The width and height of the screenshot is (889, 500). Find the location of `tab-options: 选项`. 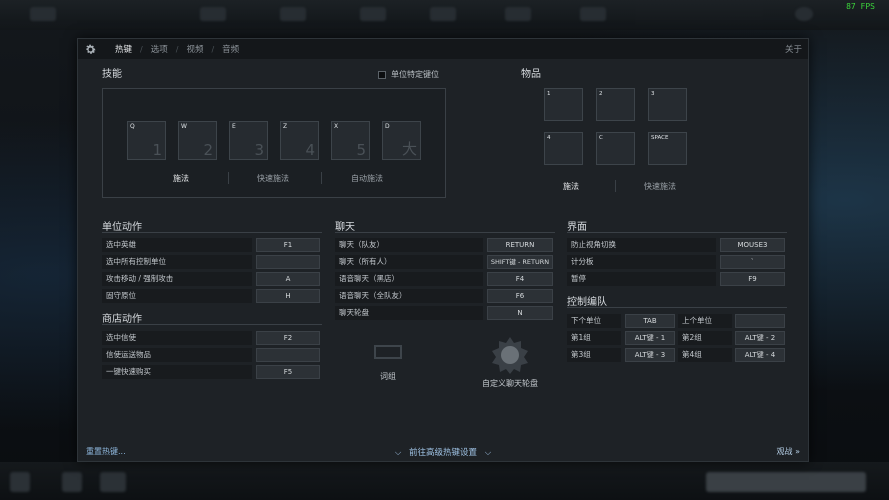

tab-options: 选项 is located at coordinates (159, 49).